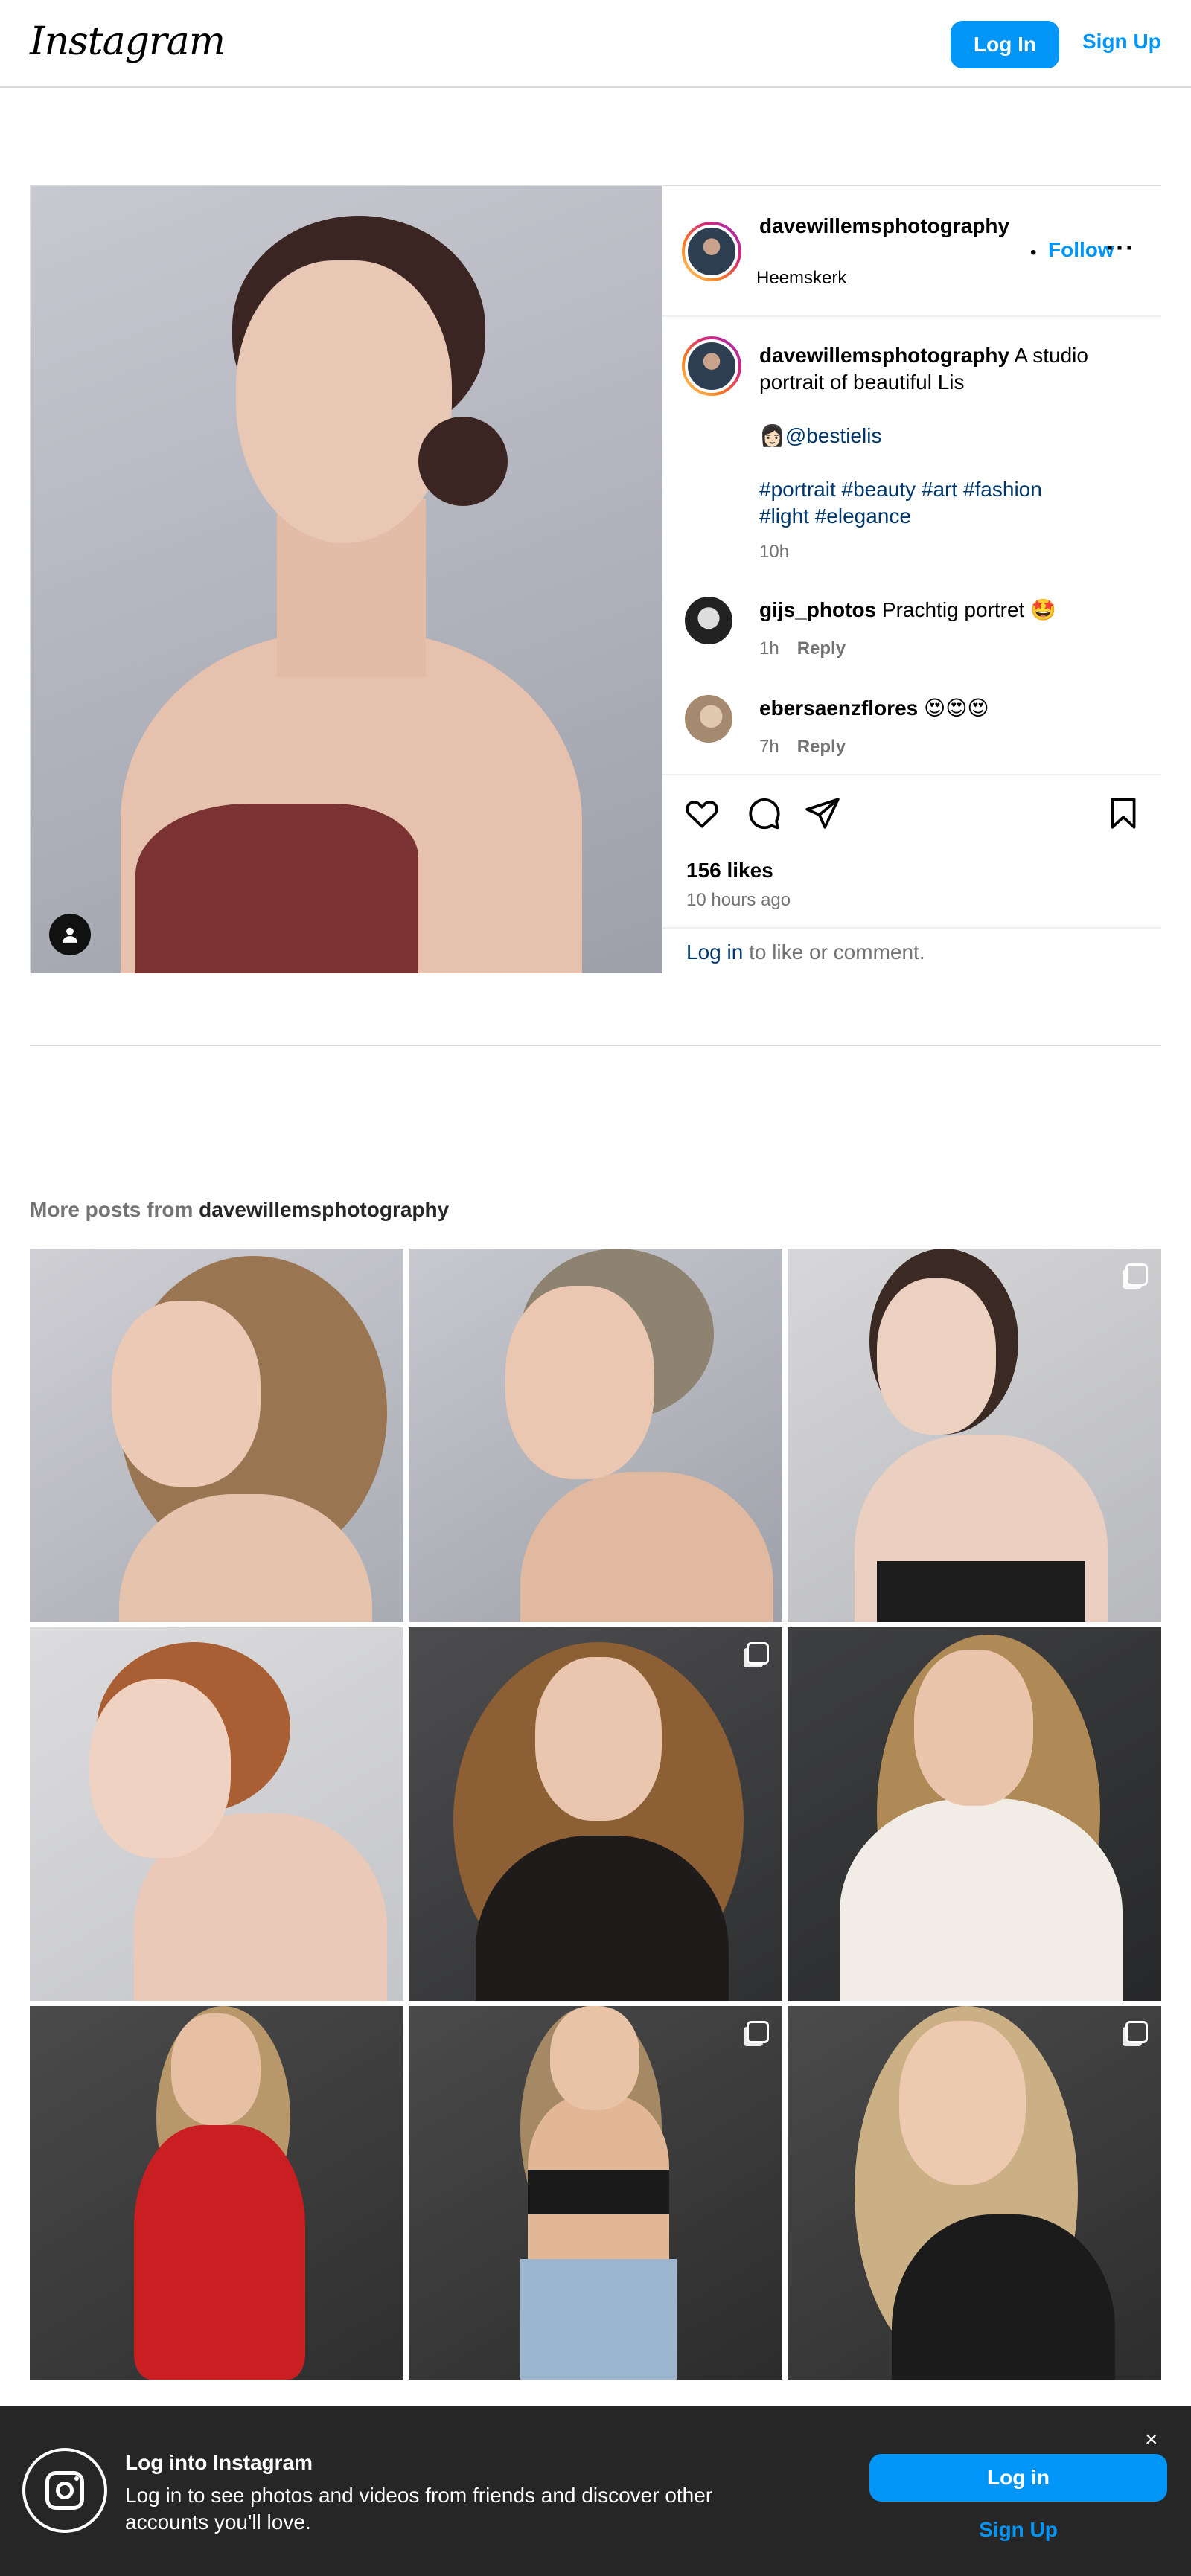 This screenshot has width=1191, height=2576. What do you see at coordinates (763, 813) in the screenshot?
I see `comment-icon` at bounding box center [763, 813].